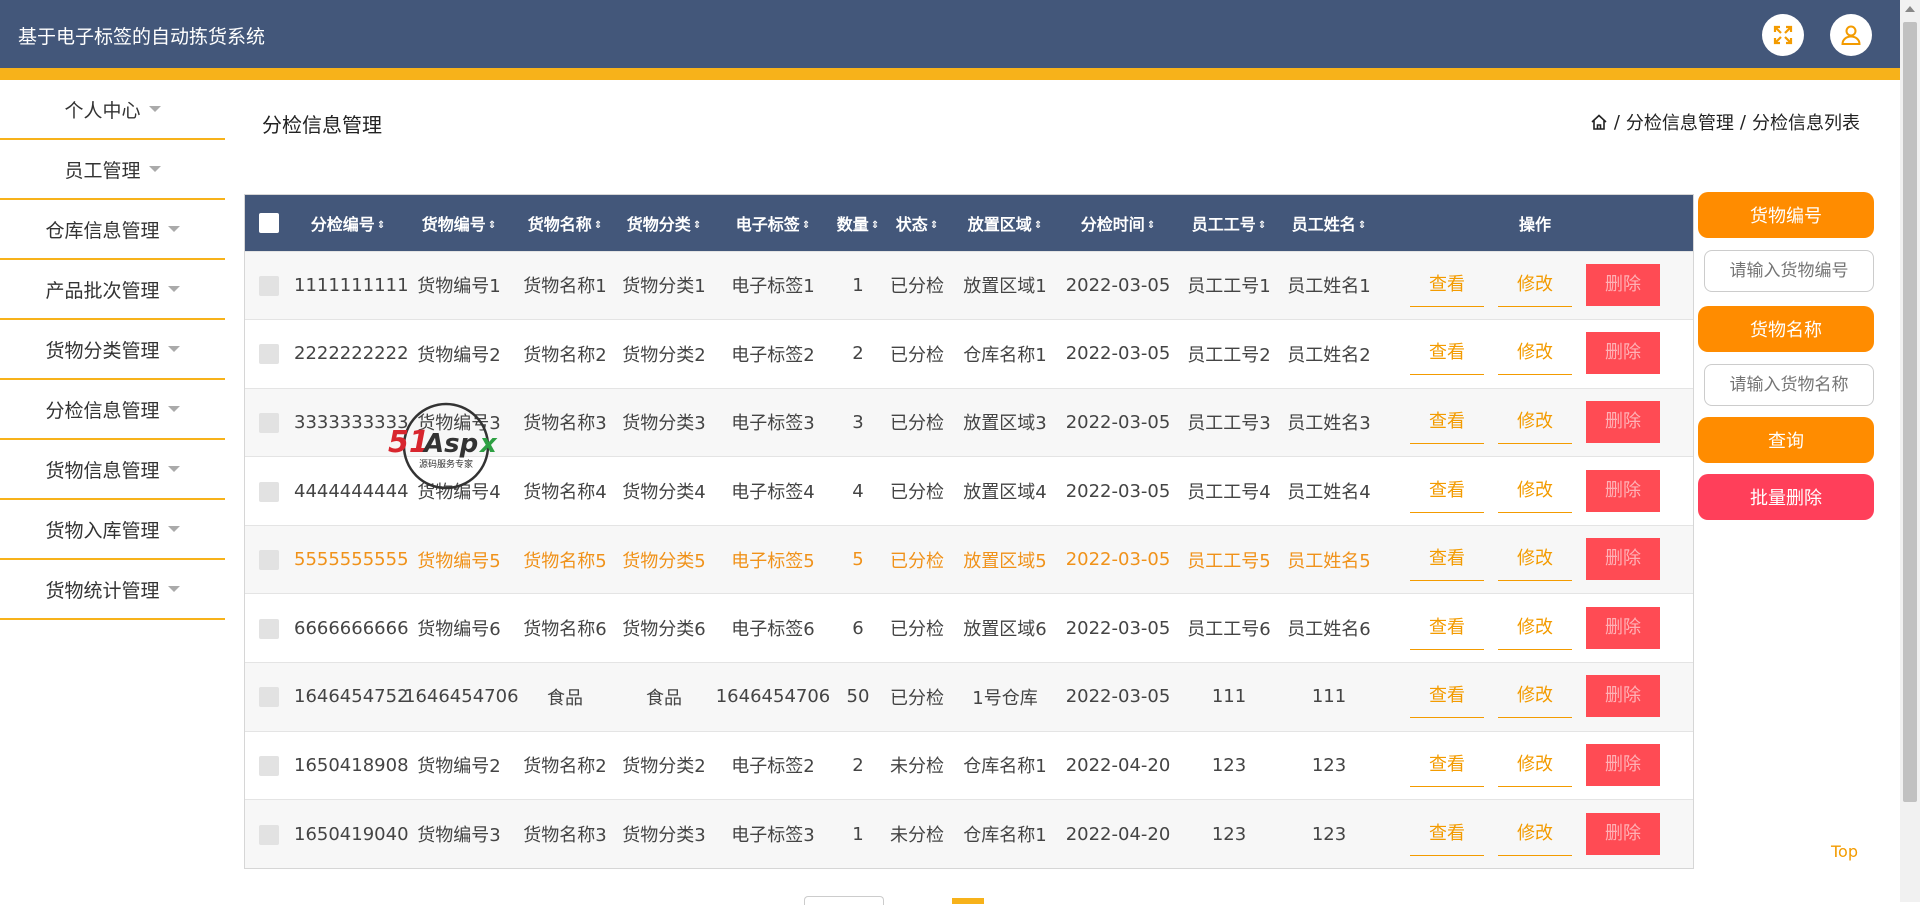 Image resolution: width=1920 pixels, height=905 pixels. I want to click on home-icon, so click(1599, 122).